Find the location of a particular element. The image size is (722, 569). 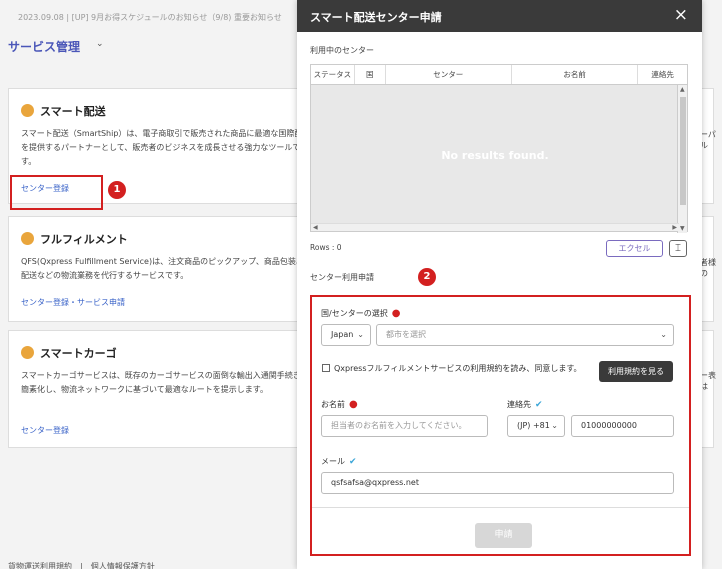

rows-count: Rows : 0 is located at coordinates (326, 247).